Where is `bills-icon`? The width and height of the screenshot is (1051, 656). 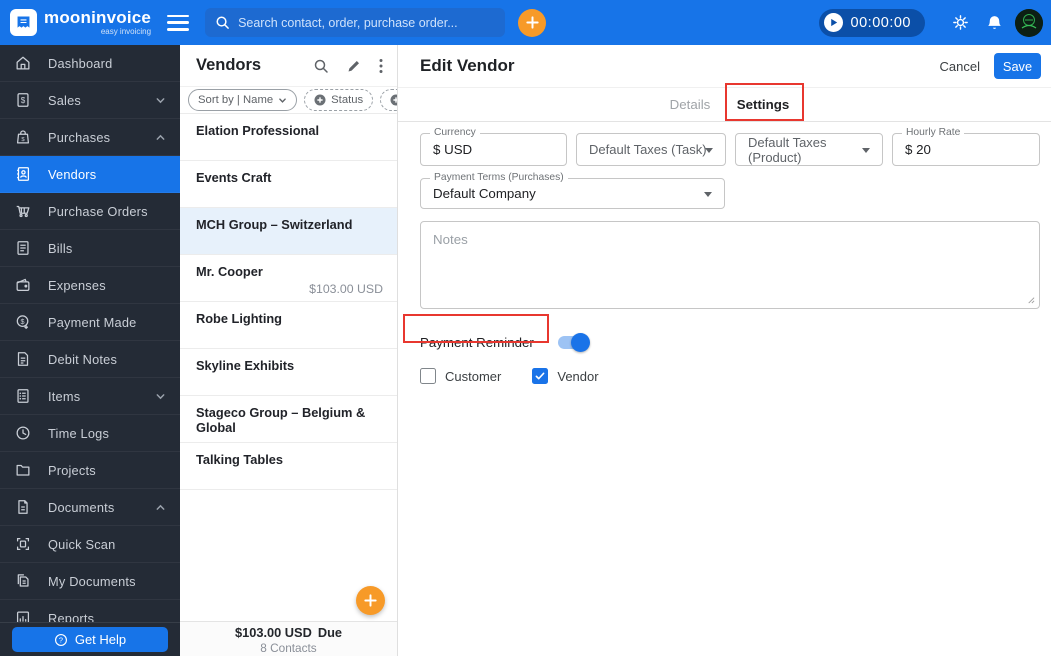
bills-icon is located at coordinates (23, 248).